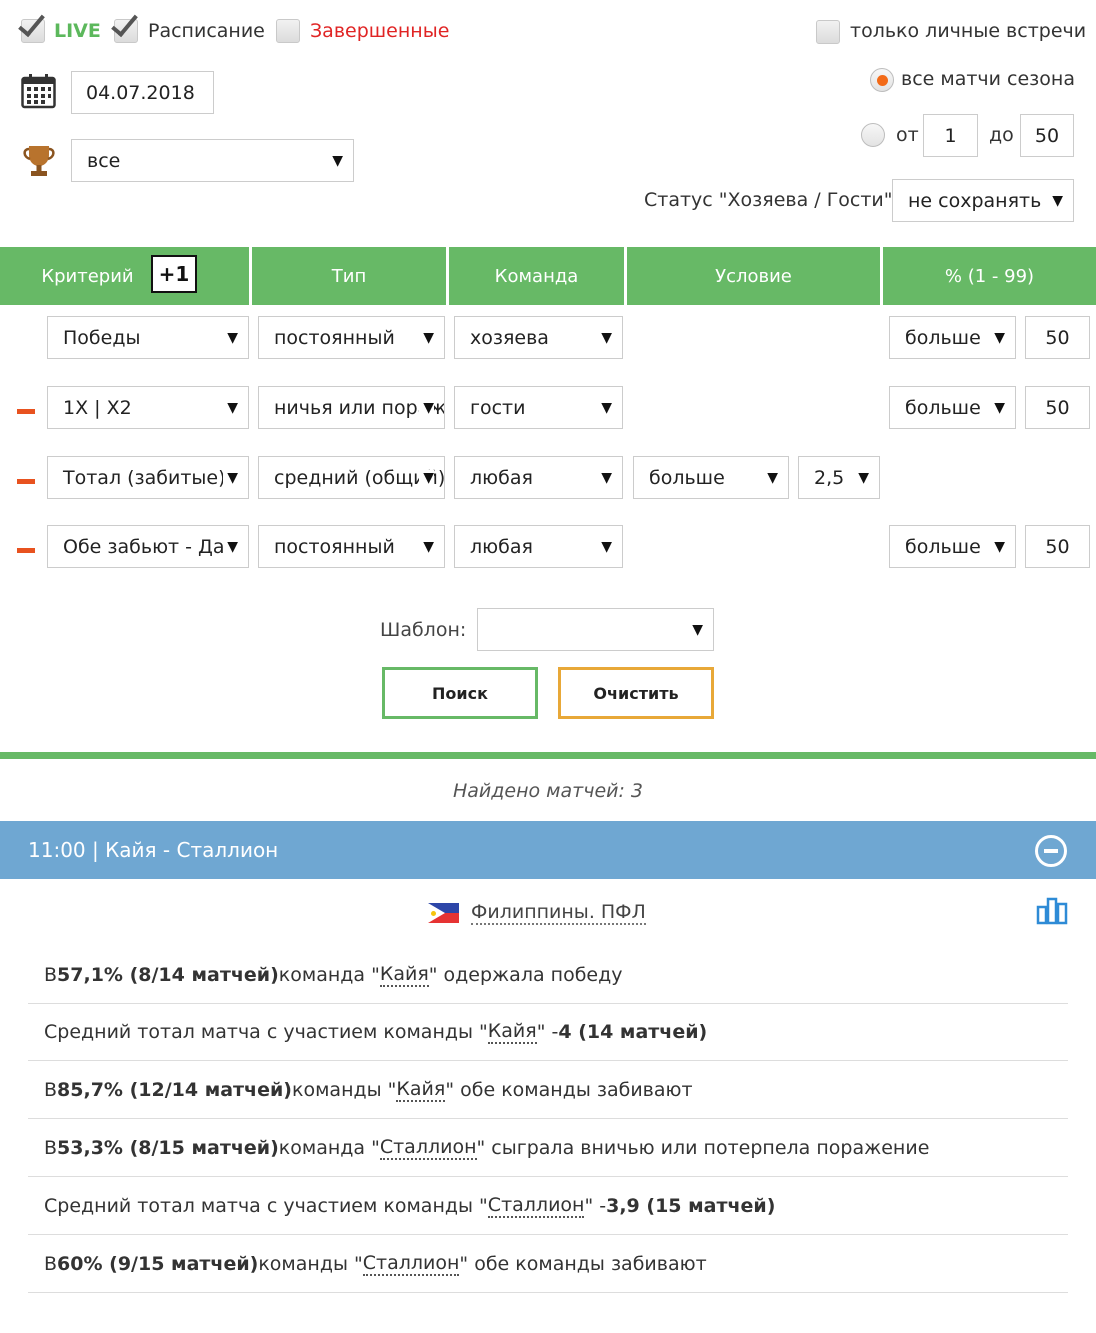 Image resolution: width=1096 pixels, height=1333 pixels. What do you see at coordinates (536, 276) in the screenshot?
I see `header-team: Команда` at bounding box center [536, 276].